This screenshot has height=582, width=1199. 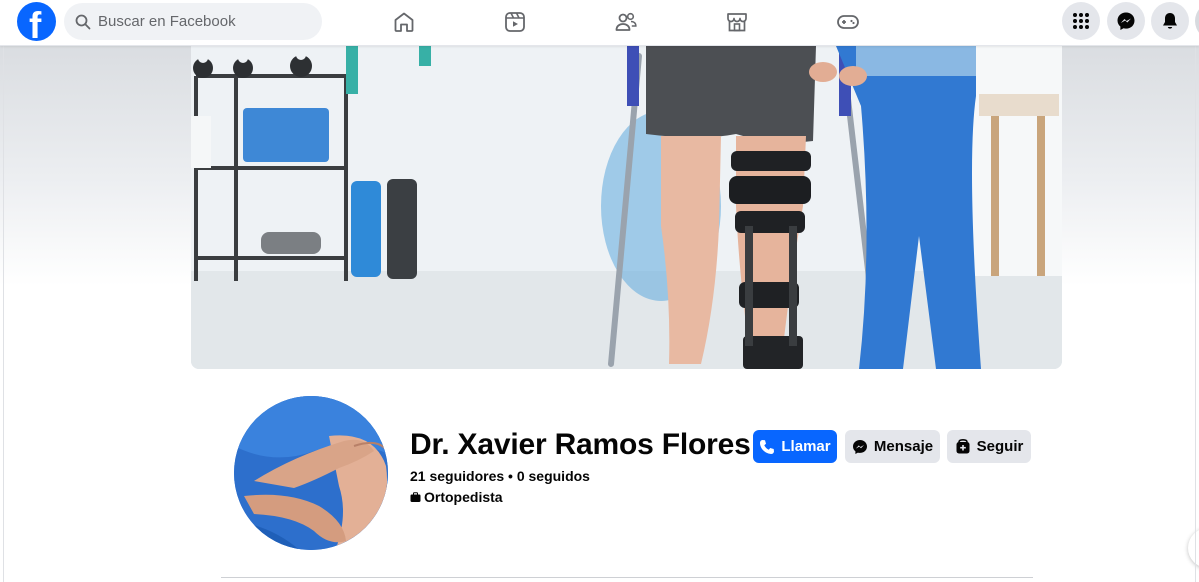 I want to click on follow-button-label: Seguir, so click(x=1000, y=446).